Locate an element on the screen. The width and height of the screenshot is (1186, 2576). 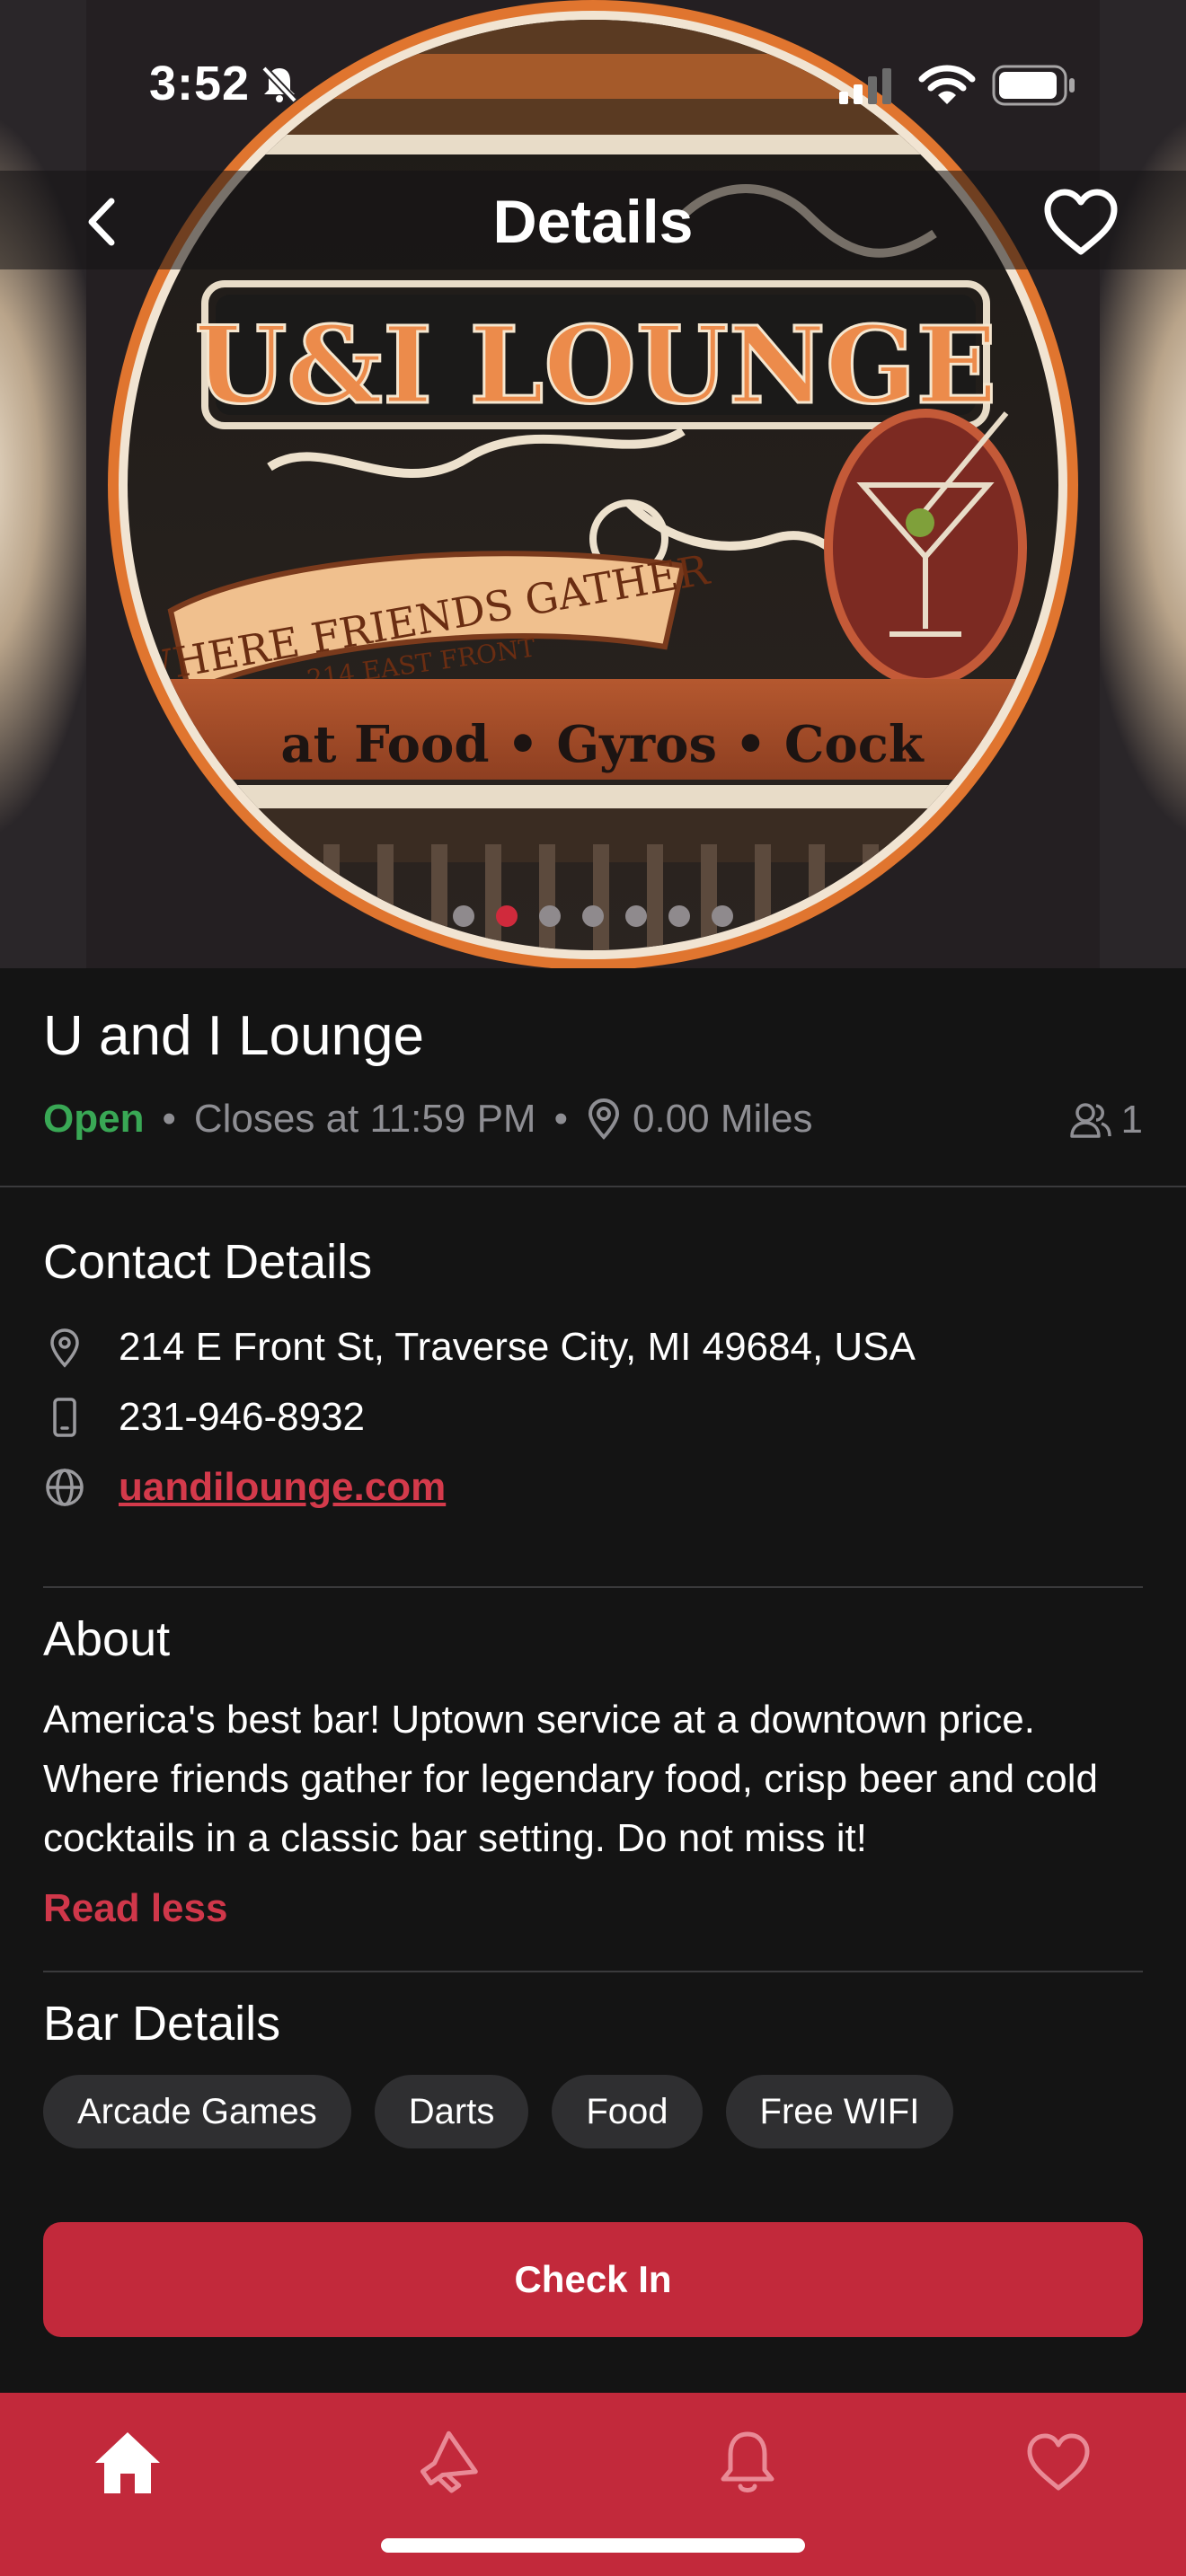
tab-promotions is located at coordinates (447, 2463).